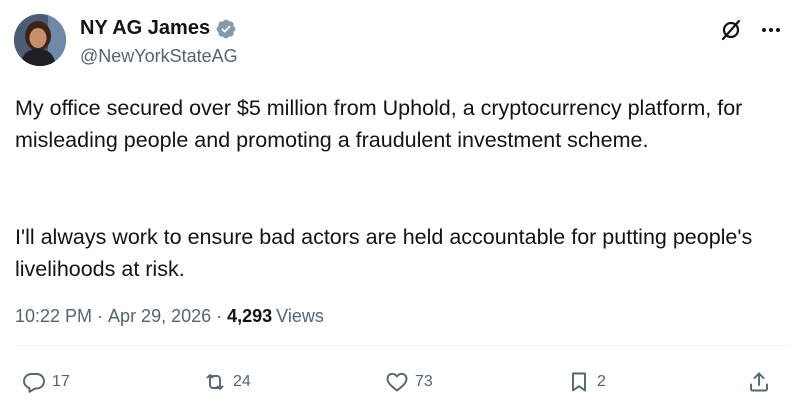 The height and width of the screenshot is (417, 803). Describe the element at coordinates (242, 381) in the screenshot. I see `repost-count: 24` at that location.